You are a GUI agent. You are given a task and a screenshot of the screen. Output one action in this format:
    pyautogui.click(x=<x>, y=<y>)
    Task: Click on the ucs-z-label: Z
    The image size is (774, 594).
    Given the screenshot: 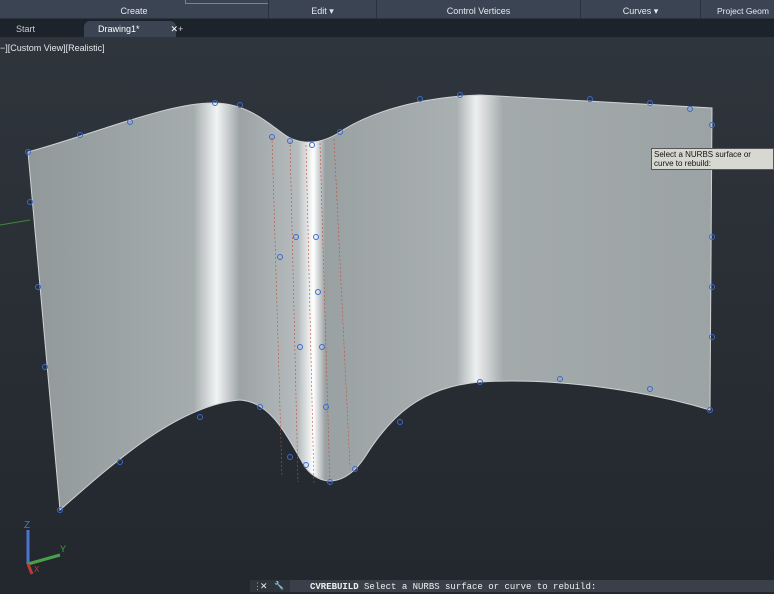 What is the action you would take?
    pyautogui.click(x=27, y=525)
    